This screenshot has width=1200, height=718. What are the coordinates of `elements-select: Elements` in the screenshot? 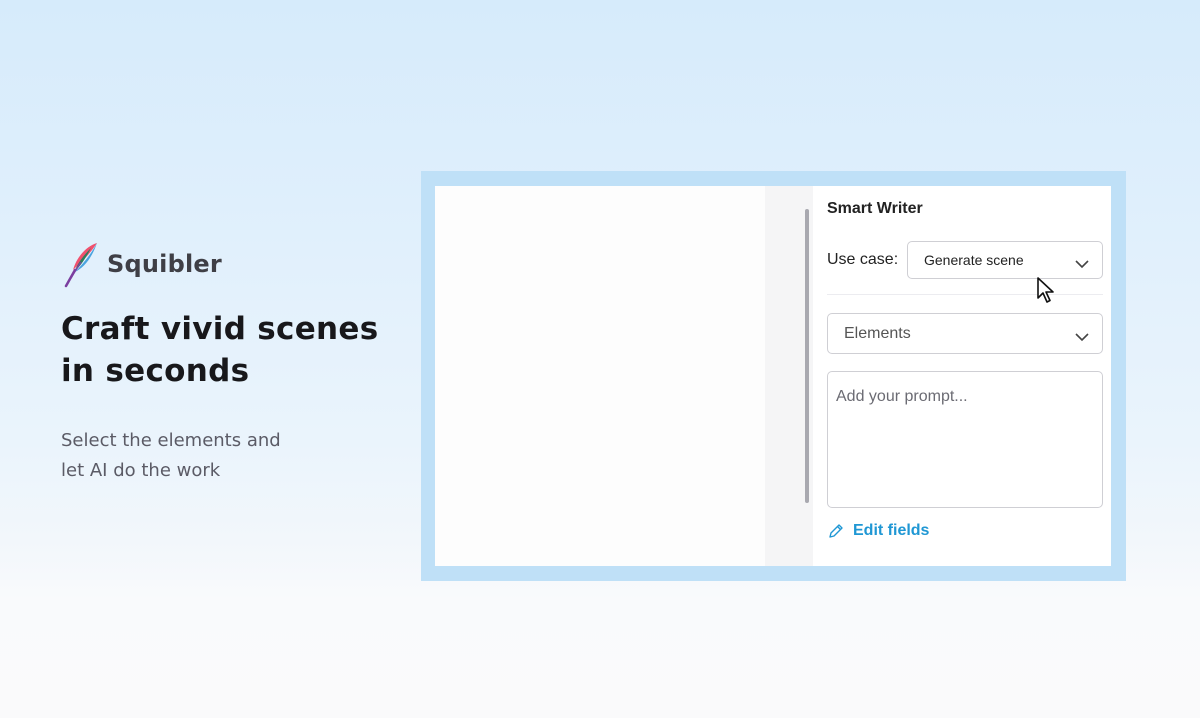 It's located at (965, 333).